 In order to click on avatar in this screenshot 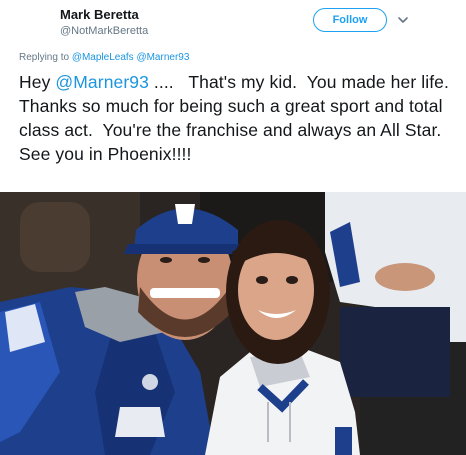, I will do `click(27, 24)`.